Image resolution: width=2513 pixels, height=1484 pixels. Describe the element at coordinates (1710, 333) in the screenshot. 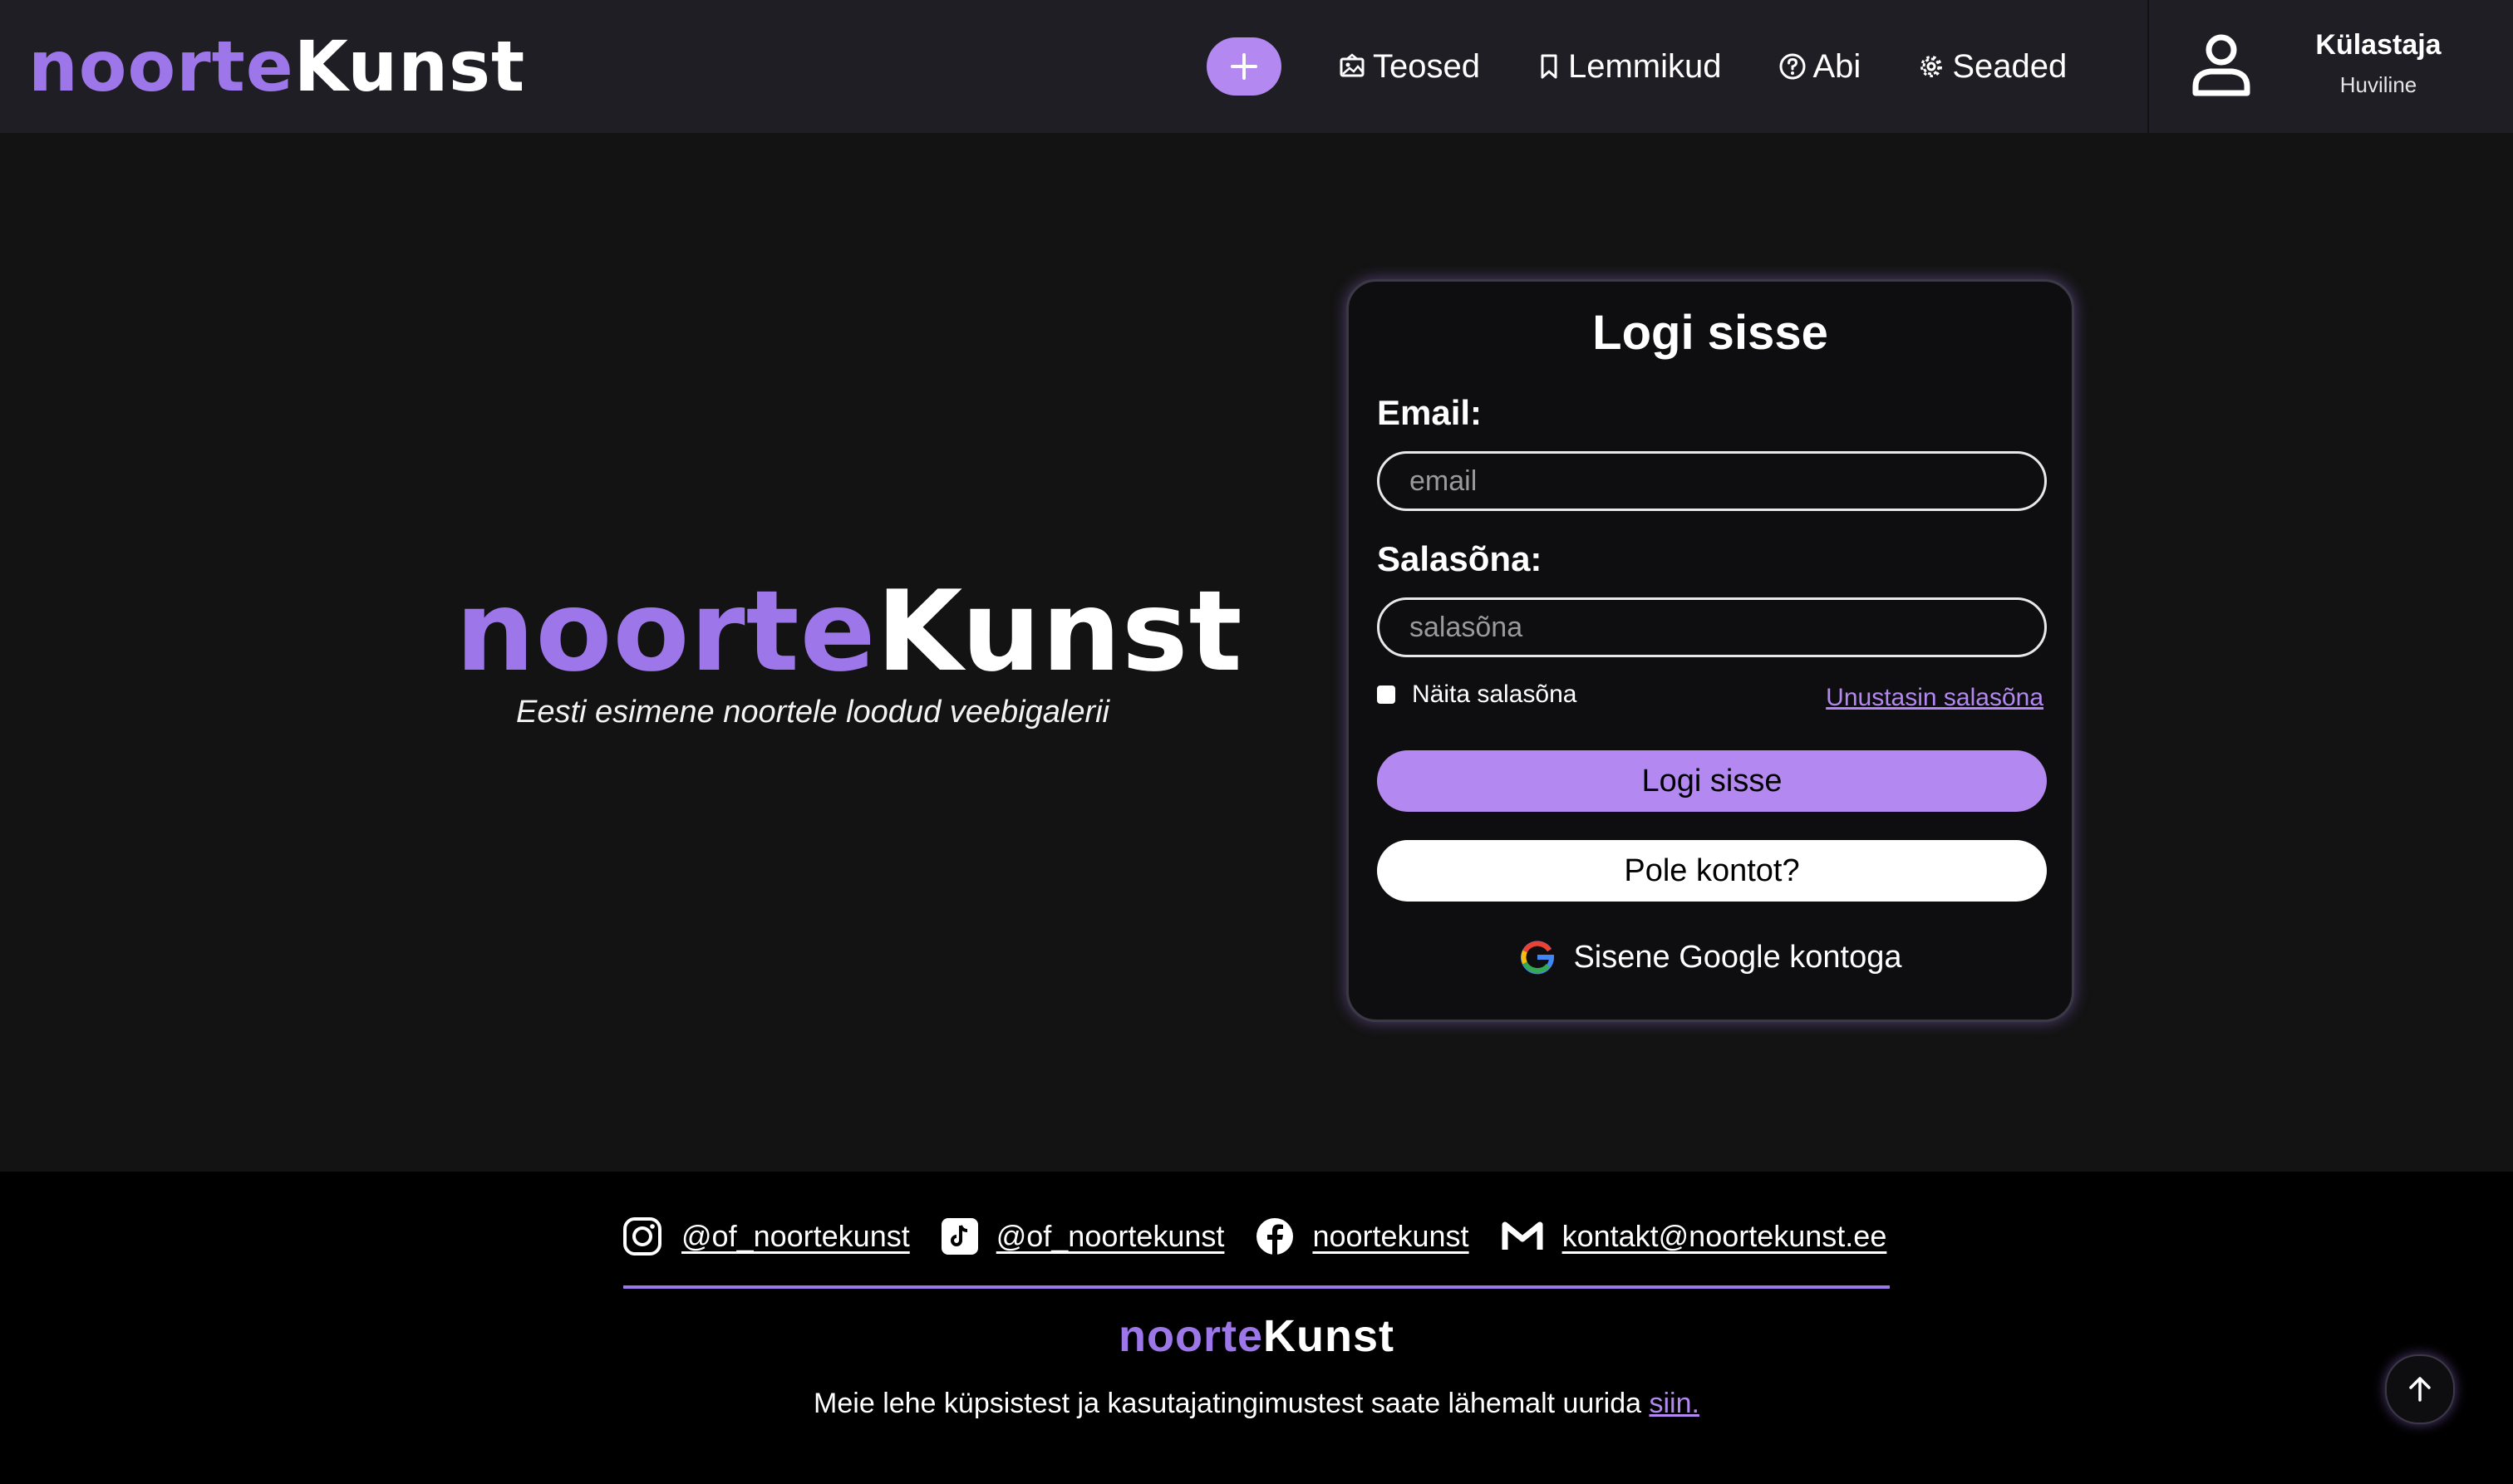

I see `login-title: Logi sisse` at that location.